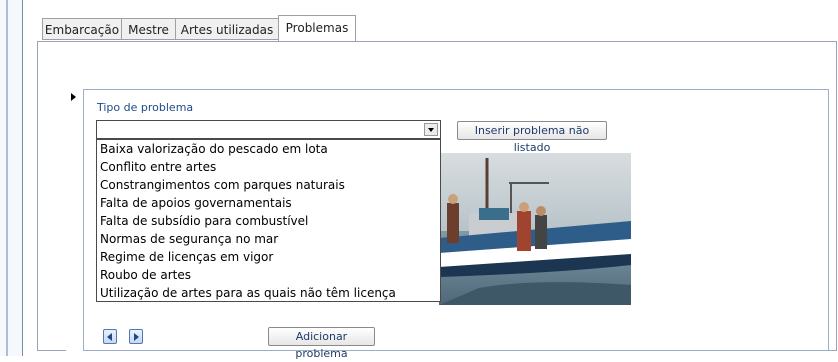 The image size is (838, 362). What do you see at coordinates (73, 97) in the screenshot?
I see `record-selector-arrow-icon` at bounding box center [73, 97].